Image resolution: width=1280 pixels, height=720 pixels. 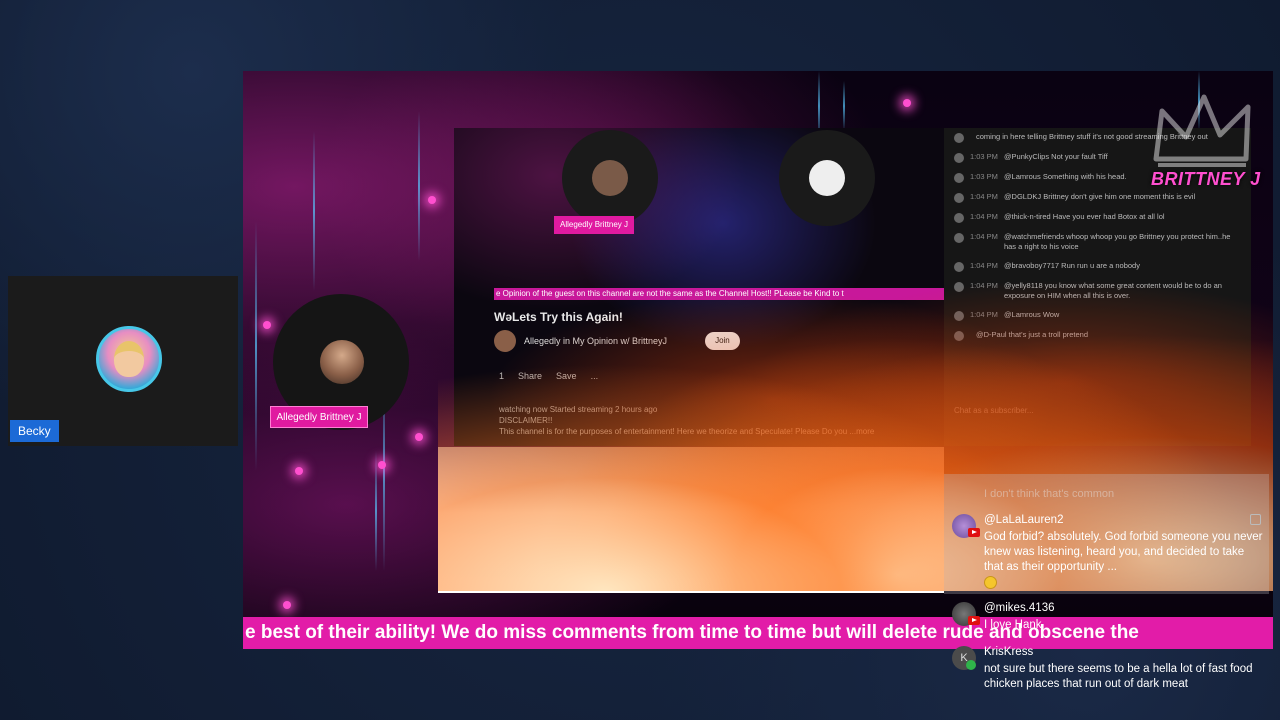 I want to click on inner-chat-line: 1:04 PM @Lamrous Wow, so click(x=1097, y=315).